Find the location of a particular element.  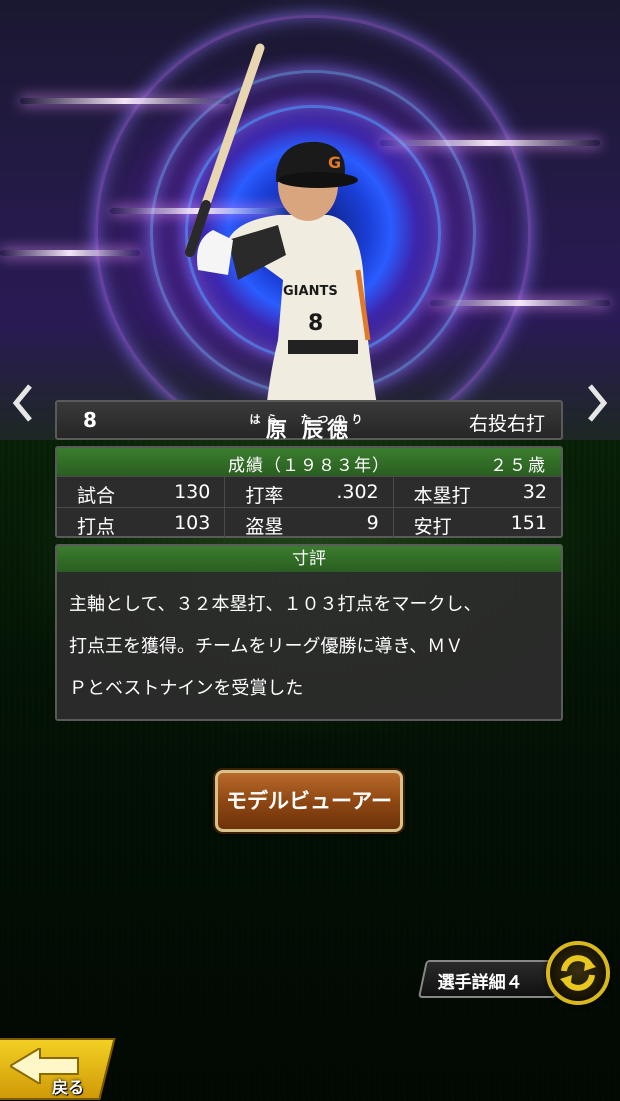

stats-header: 成績（１９８３年） ２５歳 is located at coordinates (309, 462).